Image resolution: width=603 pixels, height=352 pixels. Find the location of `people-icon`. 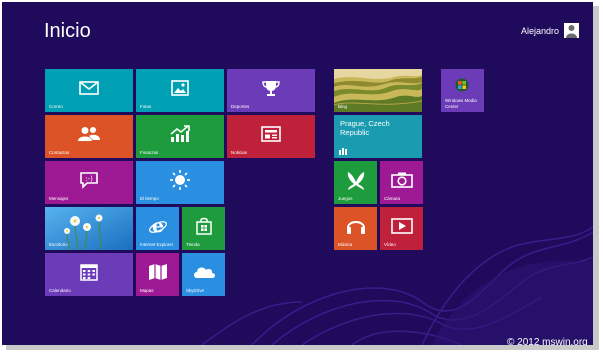

people-icon is located at coordinates (89, 133).